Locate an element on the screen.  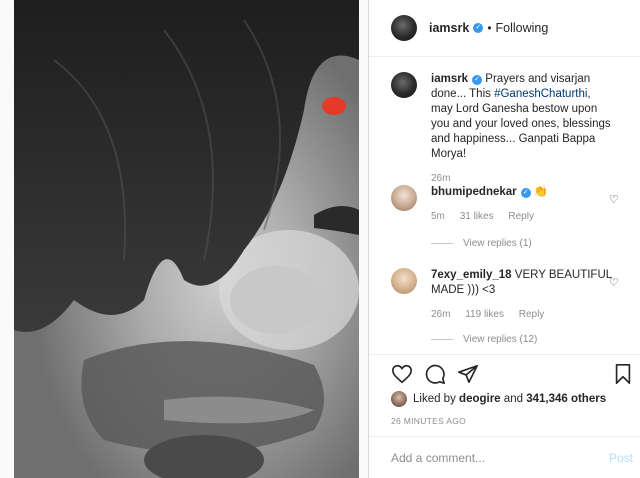
comment-icon is located at coordinates (435, 374).